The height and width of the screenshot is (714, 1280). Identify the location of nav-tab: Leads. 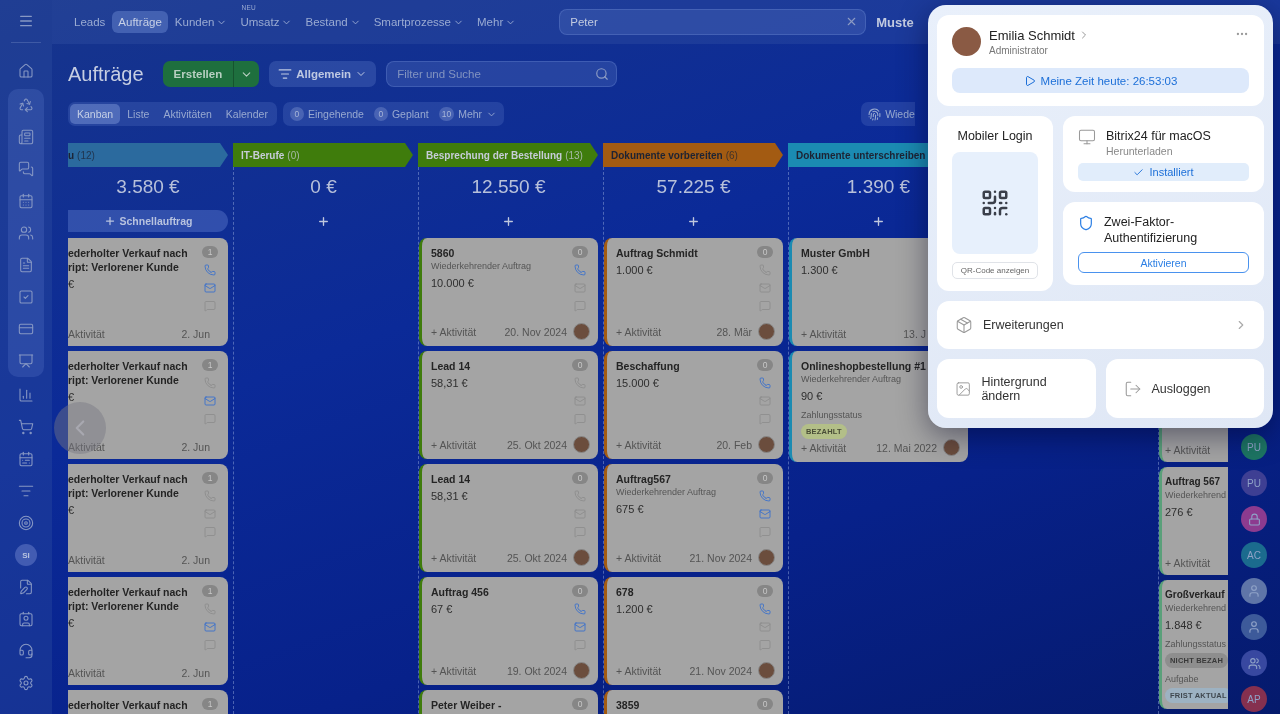
(90, 22).